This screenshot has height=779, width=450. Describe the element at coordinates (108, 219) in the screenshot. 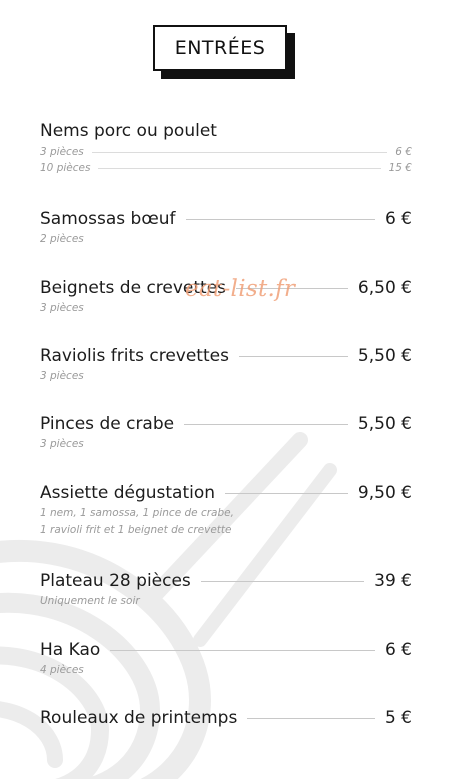

I see `item-name: Samossas bœuf` at that location.